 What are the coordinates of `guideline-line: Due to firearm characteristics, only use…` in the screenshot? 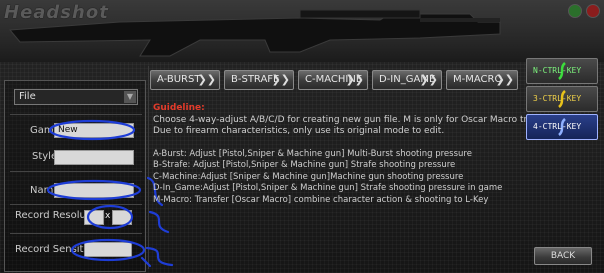 It's located at (299, 131).